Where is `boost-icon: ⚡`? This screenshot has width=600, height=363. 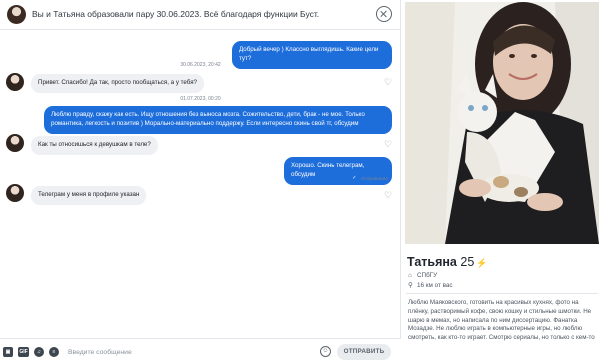
boost-icon: ⚡ is located at coordinates (482, 263).